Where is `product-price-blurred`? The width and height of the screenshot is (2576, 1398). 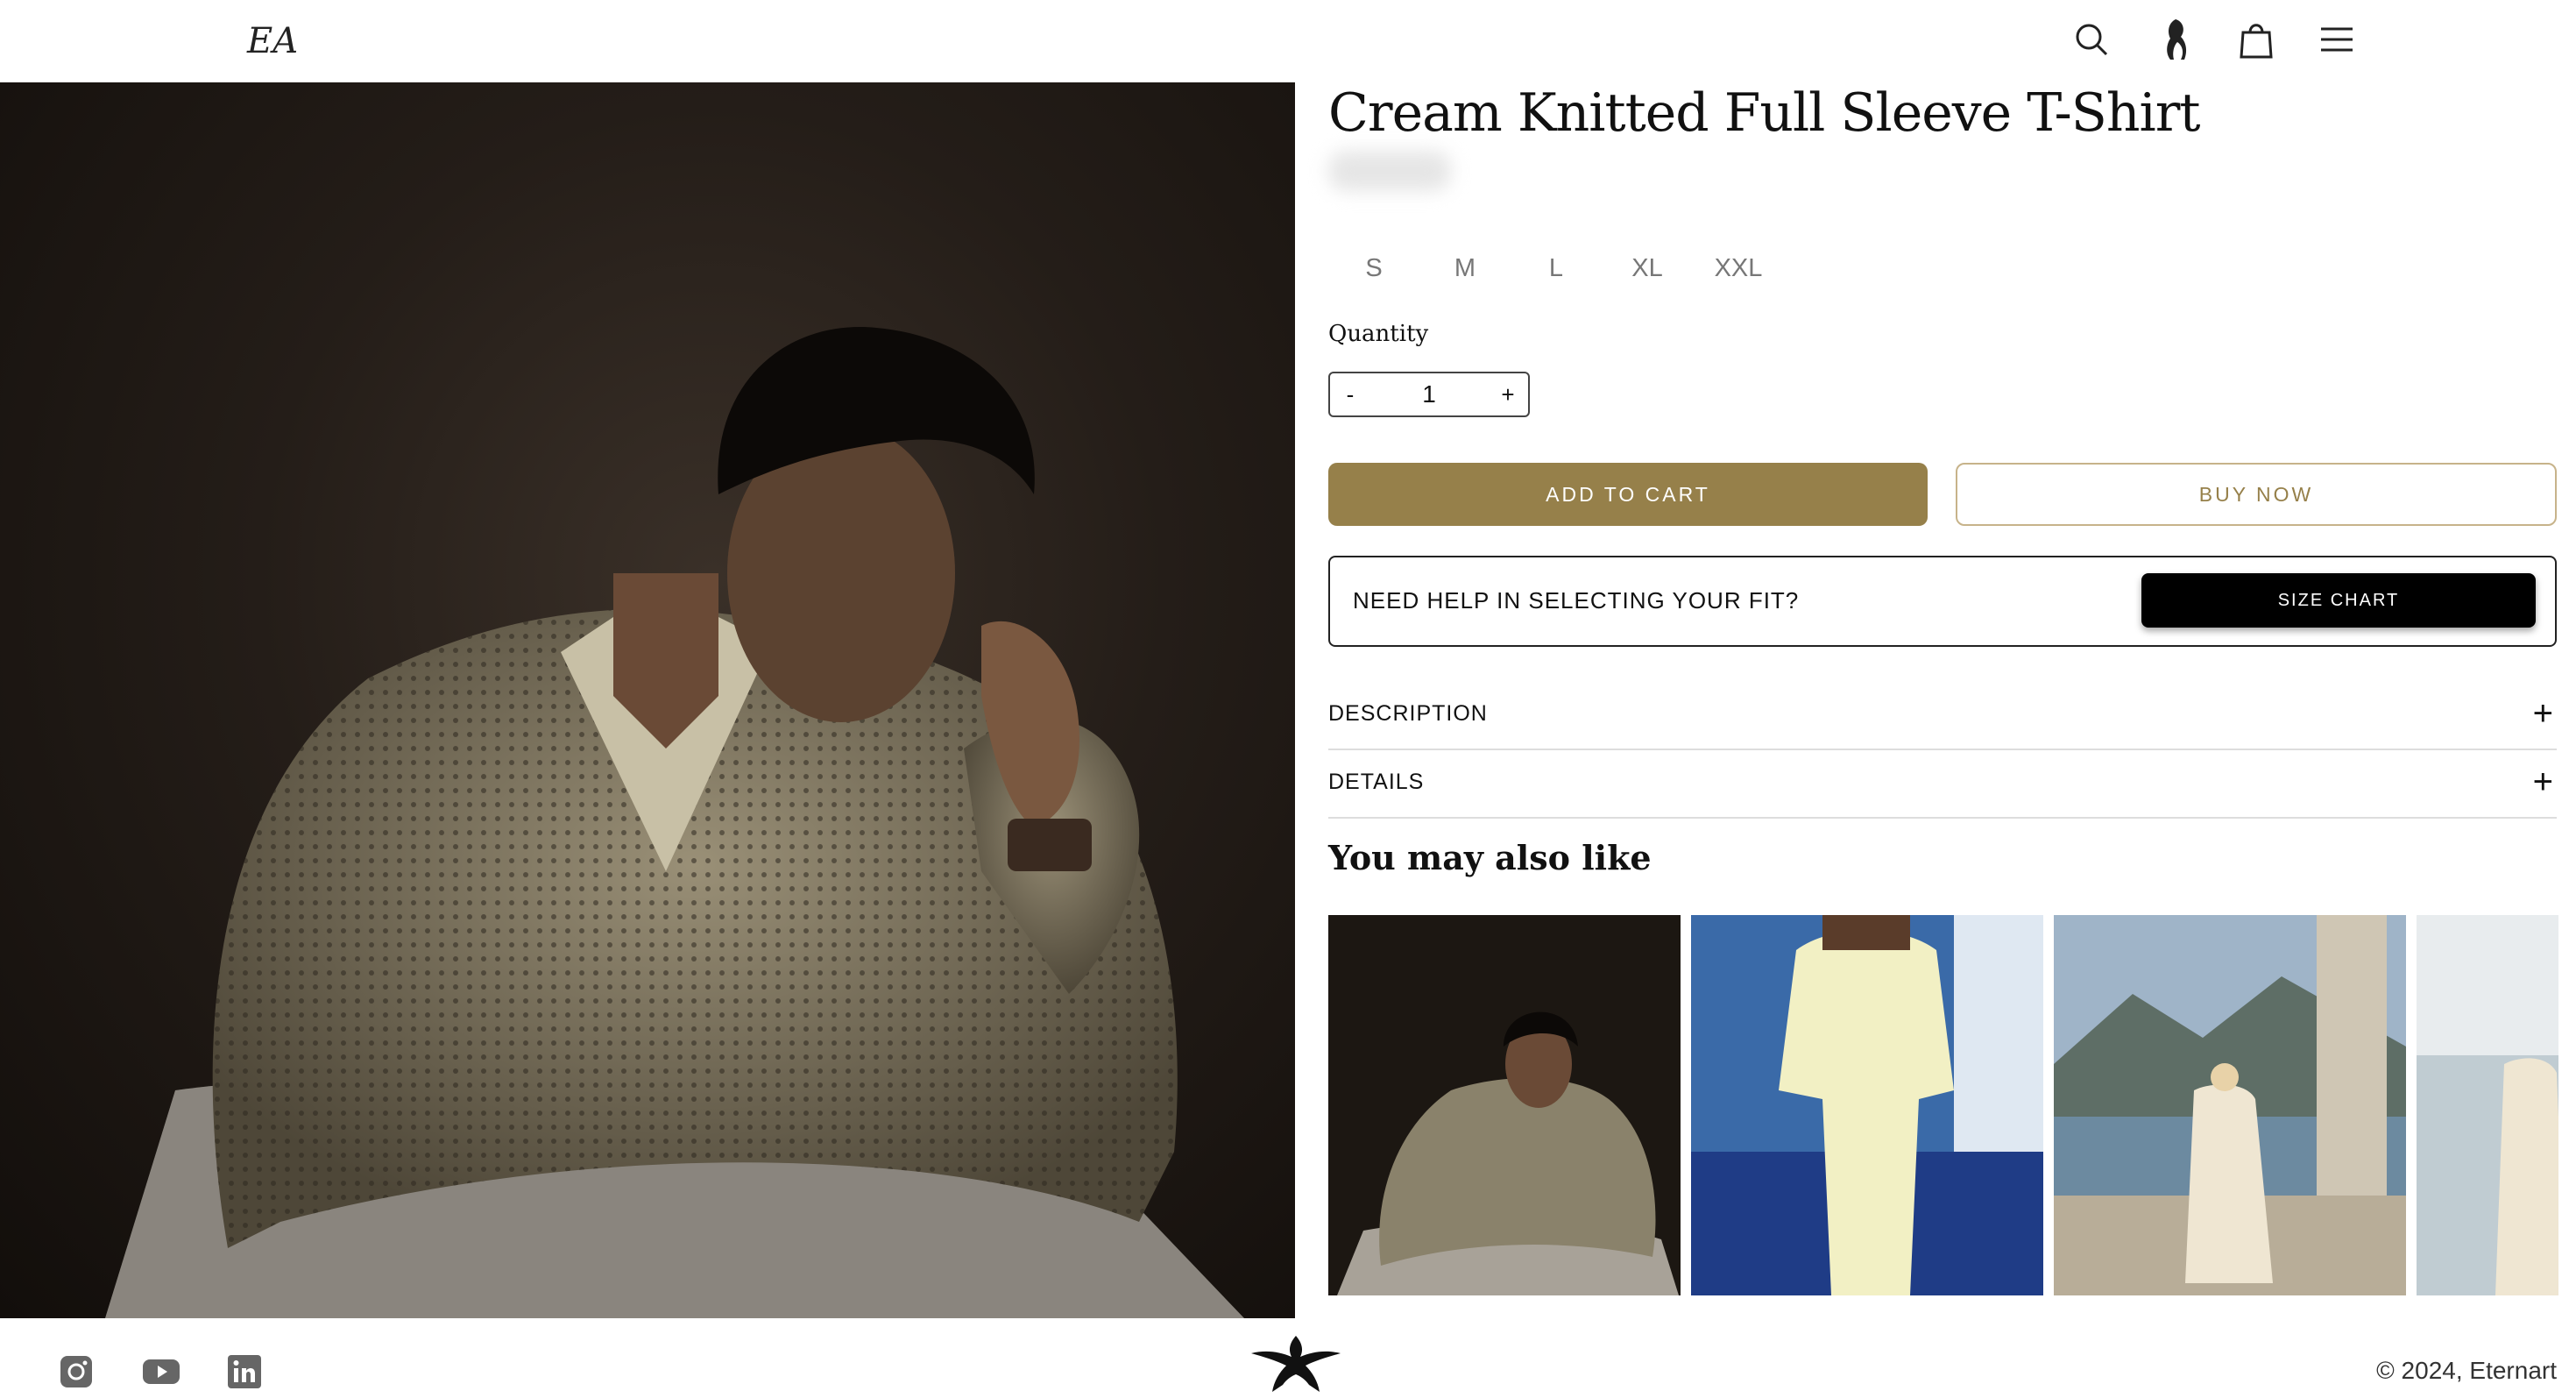
product-price-blurred is located at coordinates (1389, 171).